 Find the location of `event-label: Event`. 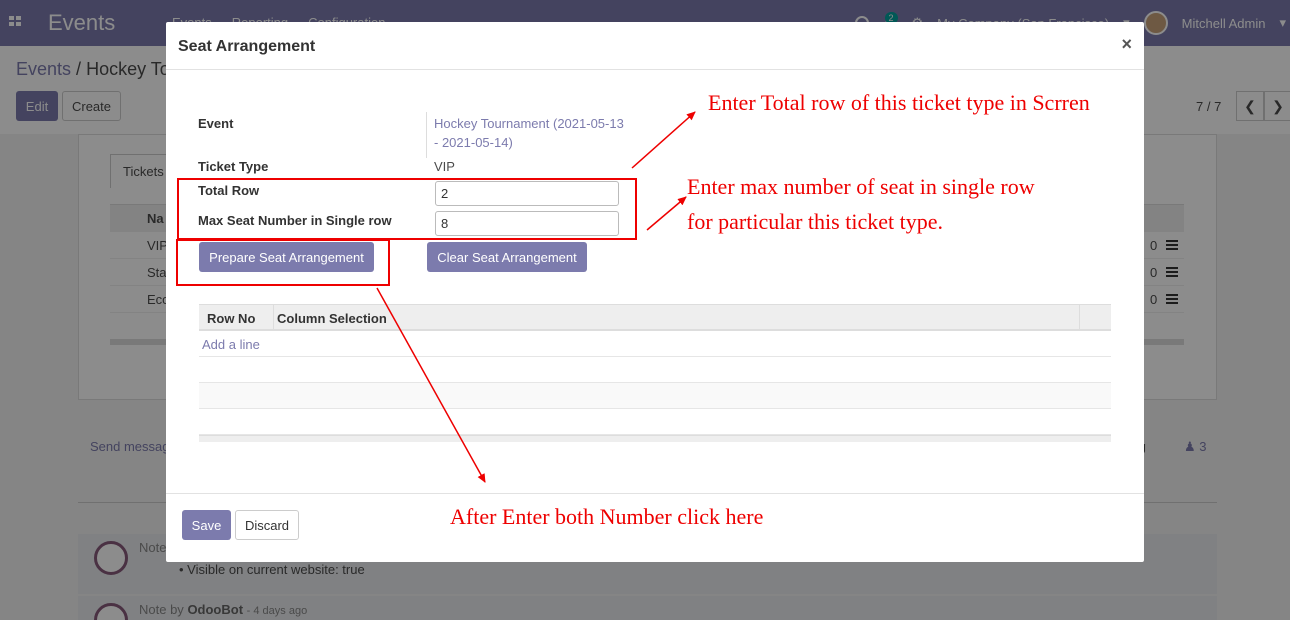

event-label: Event is located at coordinates (216, 123).